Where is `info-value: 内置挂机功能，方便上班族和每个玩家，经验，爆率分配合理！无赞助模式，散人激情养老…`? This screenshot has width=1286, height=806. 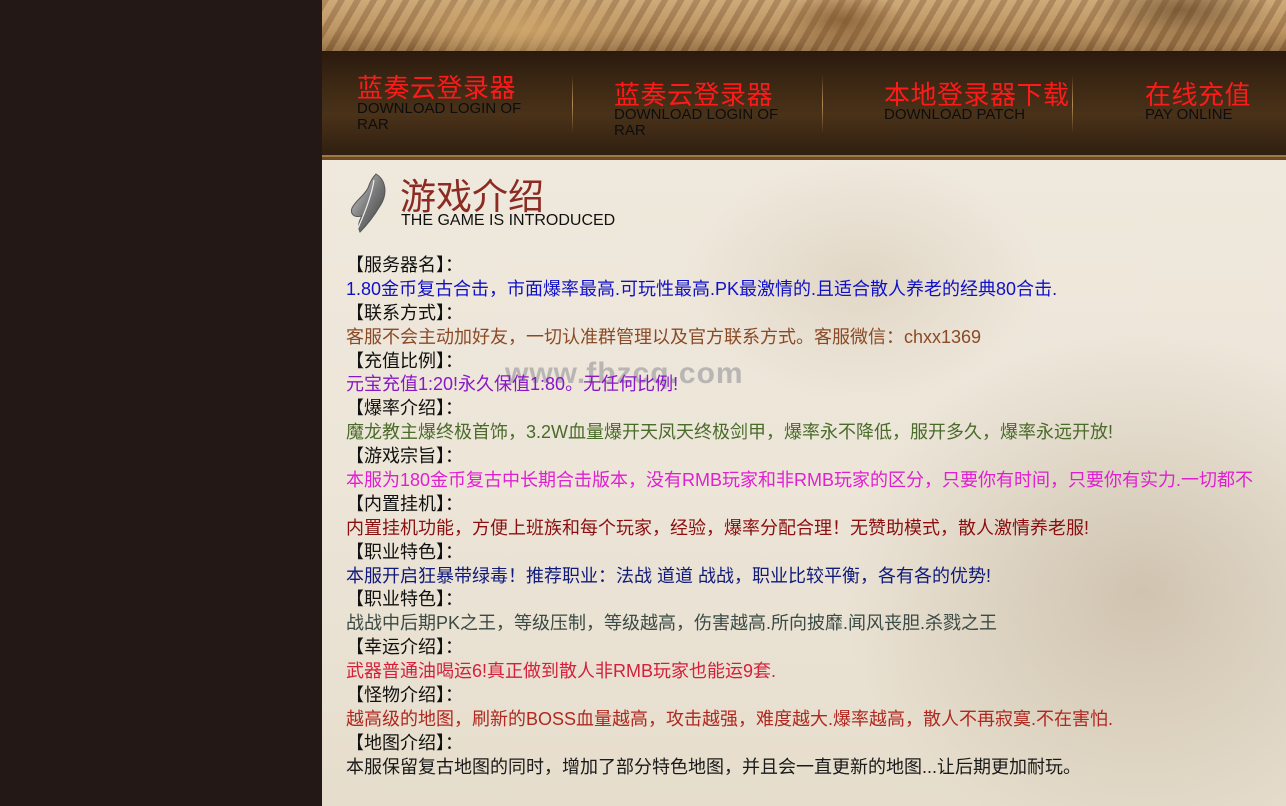 info-value: 内置挂机功能，方便上班族和每个玩家，经验，爆率分配合理！无赞助模式，散人激情养老… is located at coordinates (717, 527).